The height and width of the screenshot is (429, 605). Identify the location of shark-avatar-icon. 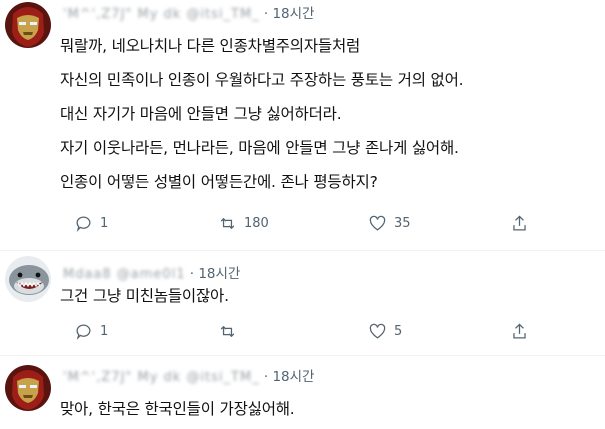
(28, 279).